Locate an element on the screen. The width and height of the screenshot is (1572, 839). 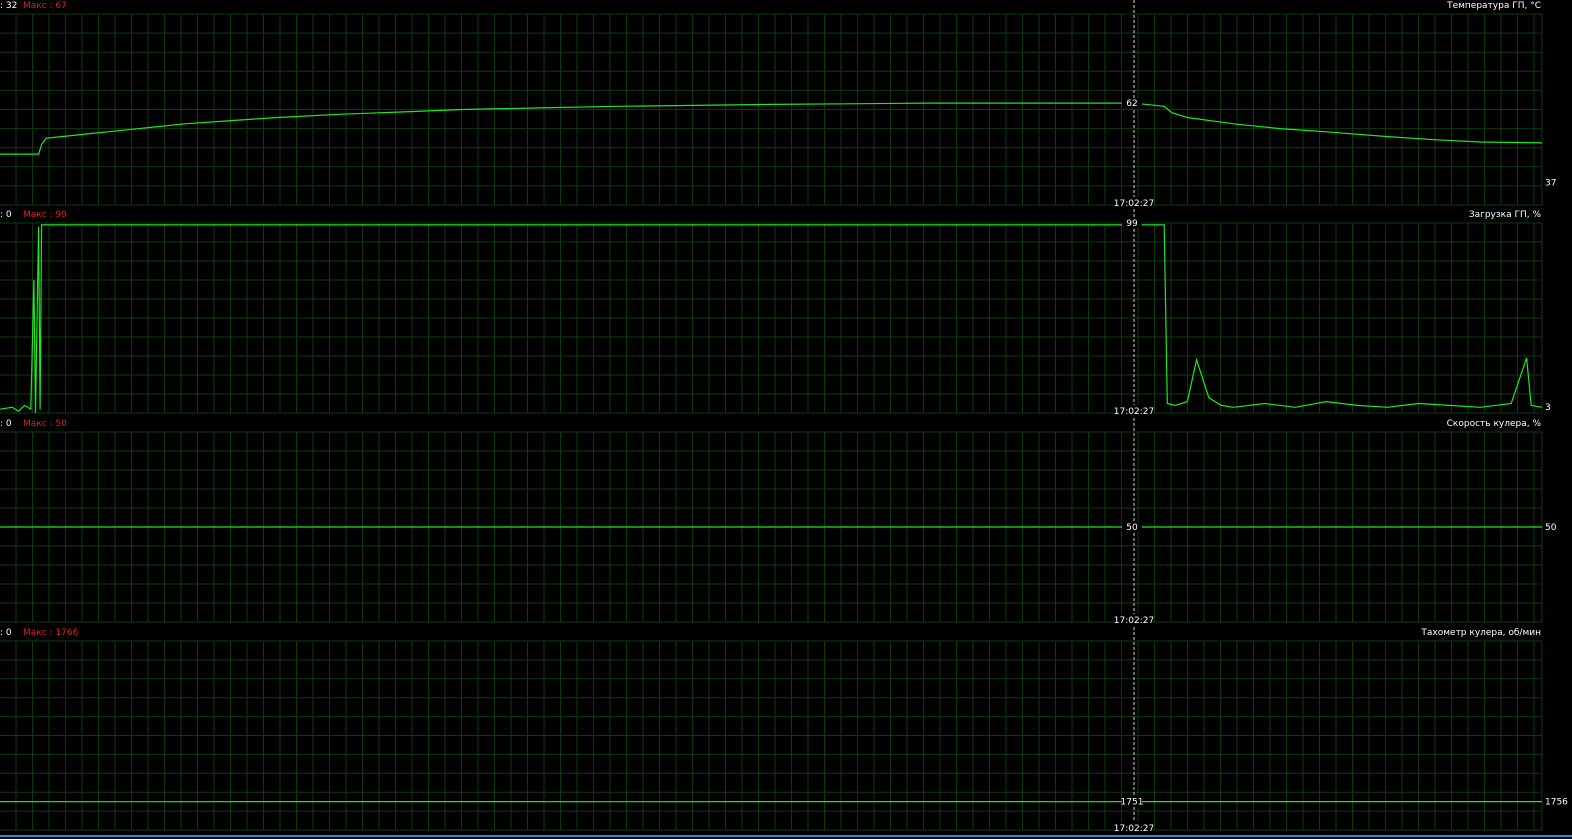
cursor-value-label: 62 is located at coordinates (1131, 104).